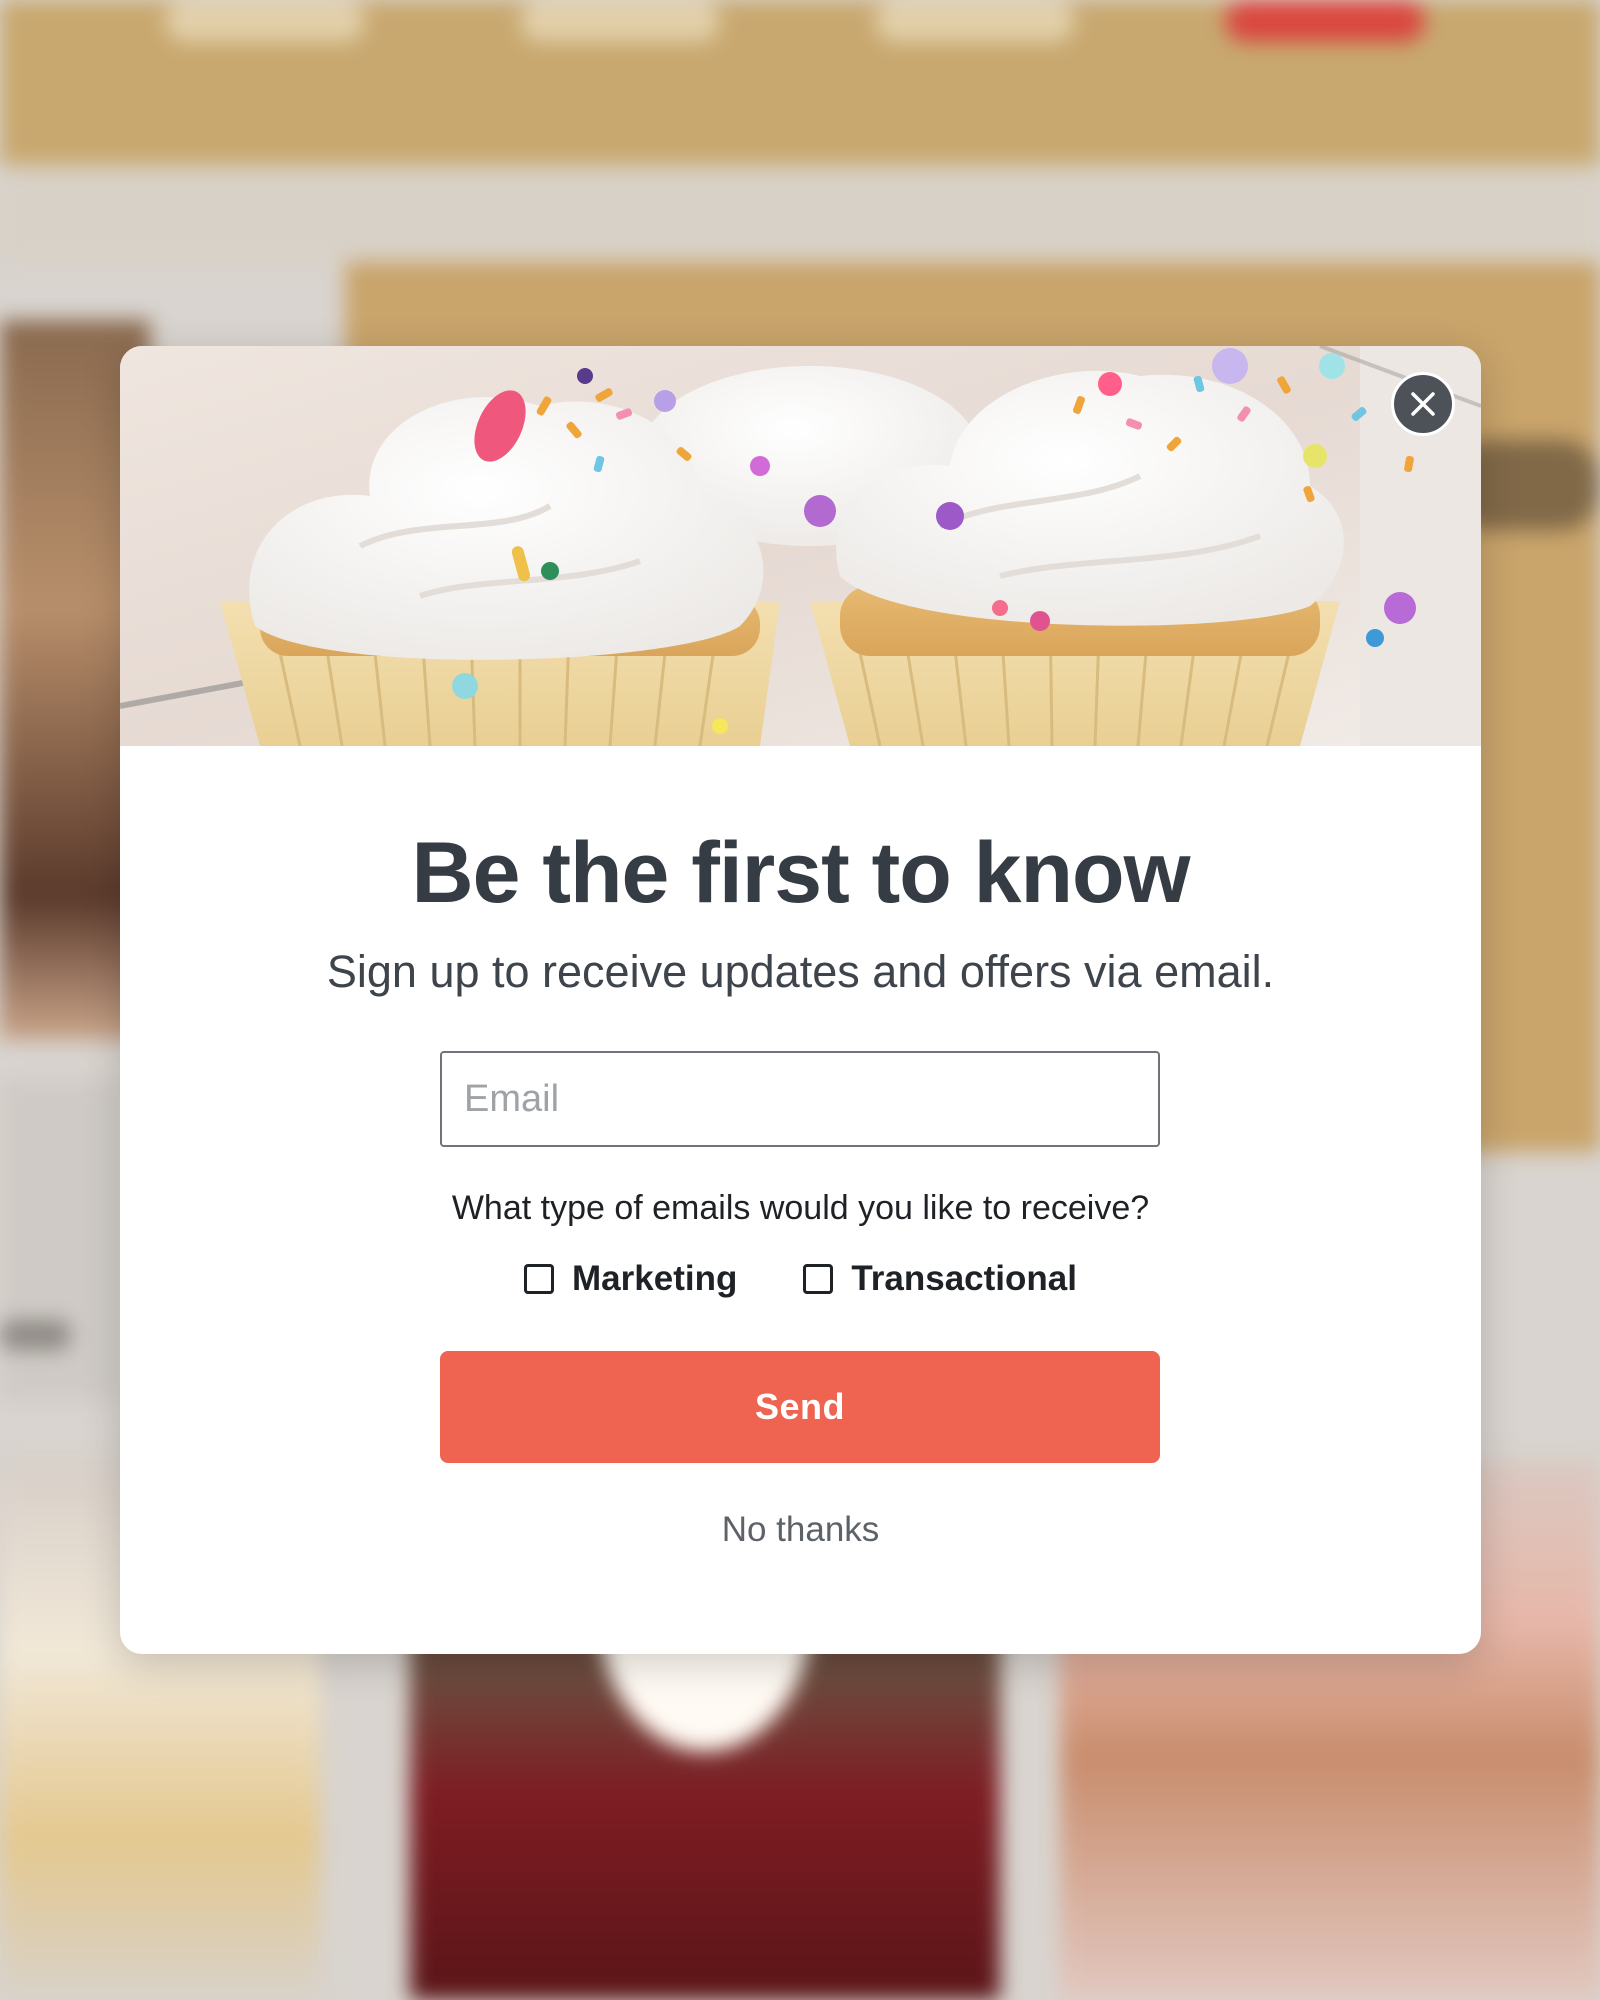 This screenshot has width=1600, height=2000. Describe the element at coordinates (35, 1335) in the screenshot. I see `background-text` at that location.